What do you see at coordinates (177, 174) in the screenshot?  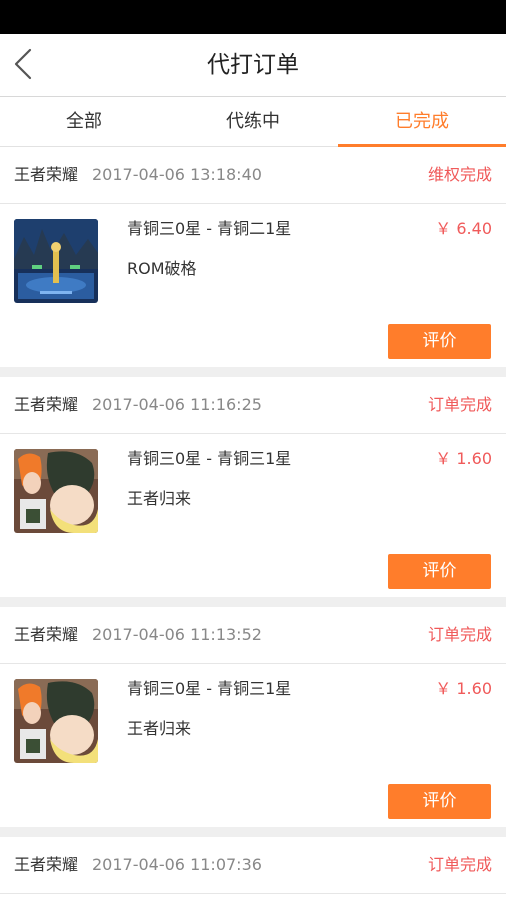 I see `order-time: 2017-04-06 13:18:40` at bounding box center [177, 174].